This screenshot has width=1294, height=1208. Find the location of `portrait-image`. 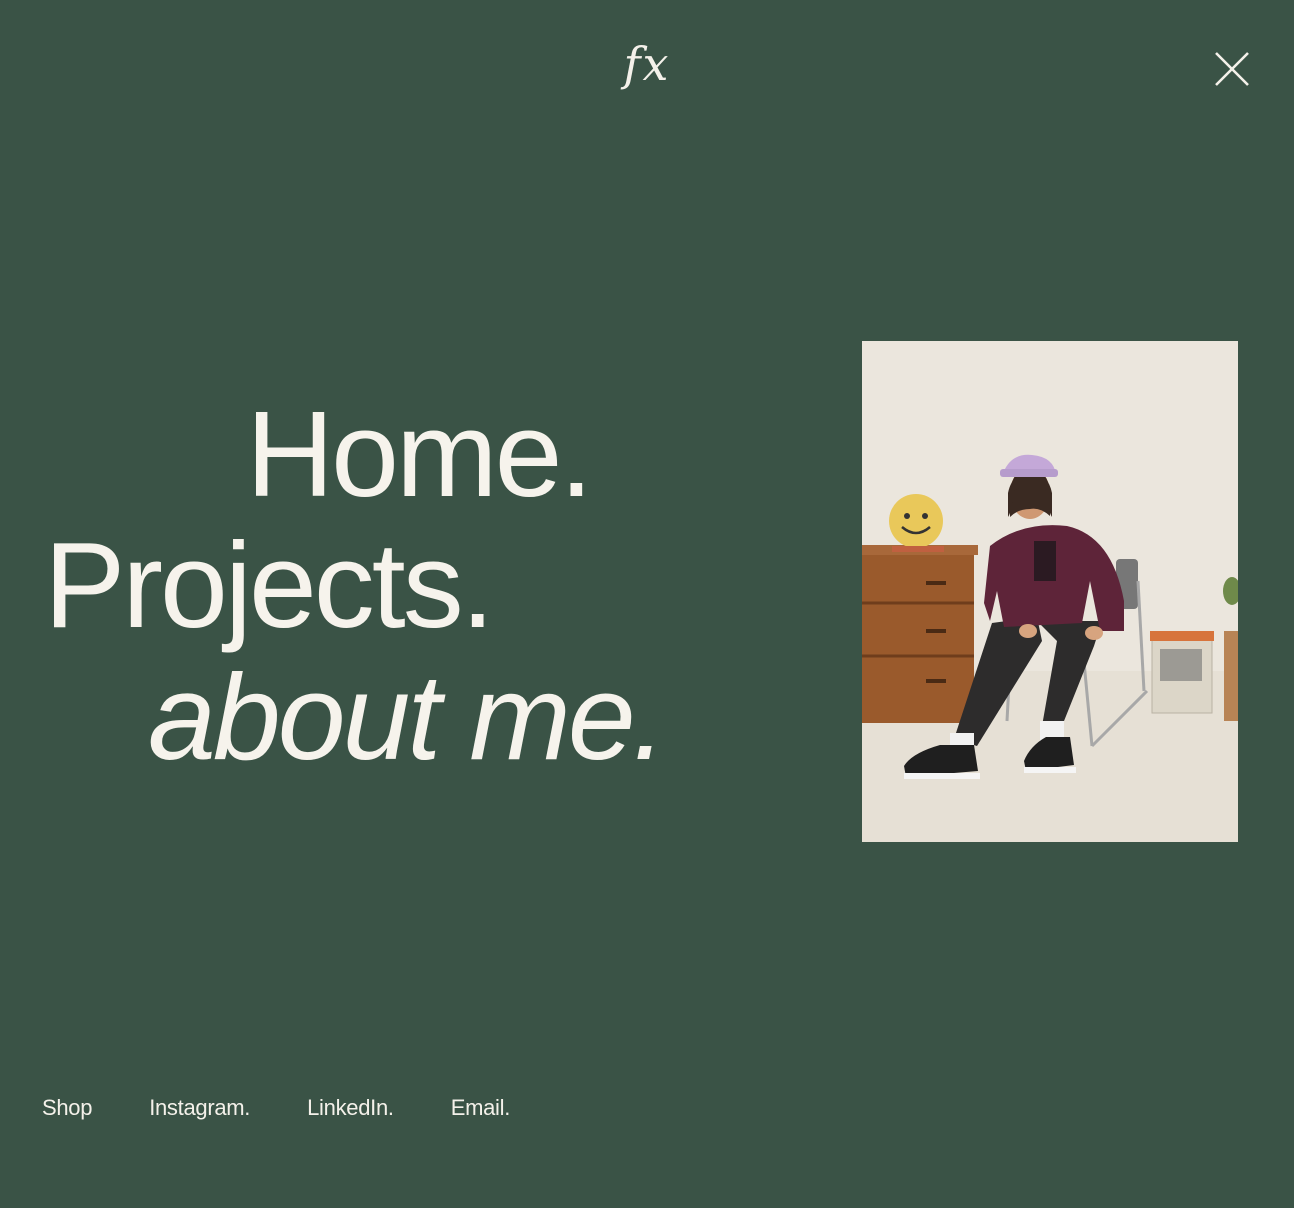

portrait-image is located at coordinates (1050, 591).